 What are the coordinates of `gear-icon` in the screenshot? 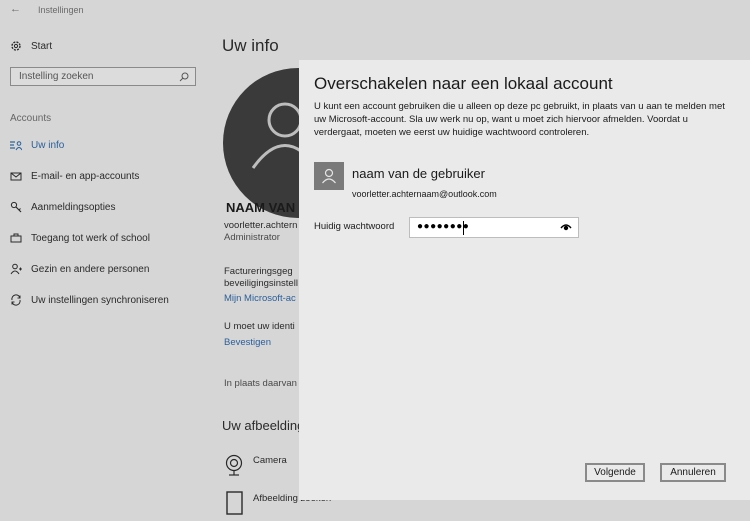 It's located at (16, 46).